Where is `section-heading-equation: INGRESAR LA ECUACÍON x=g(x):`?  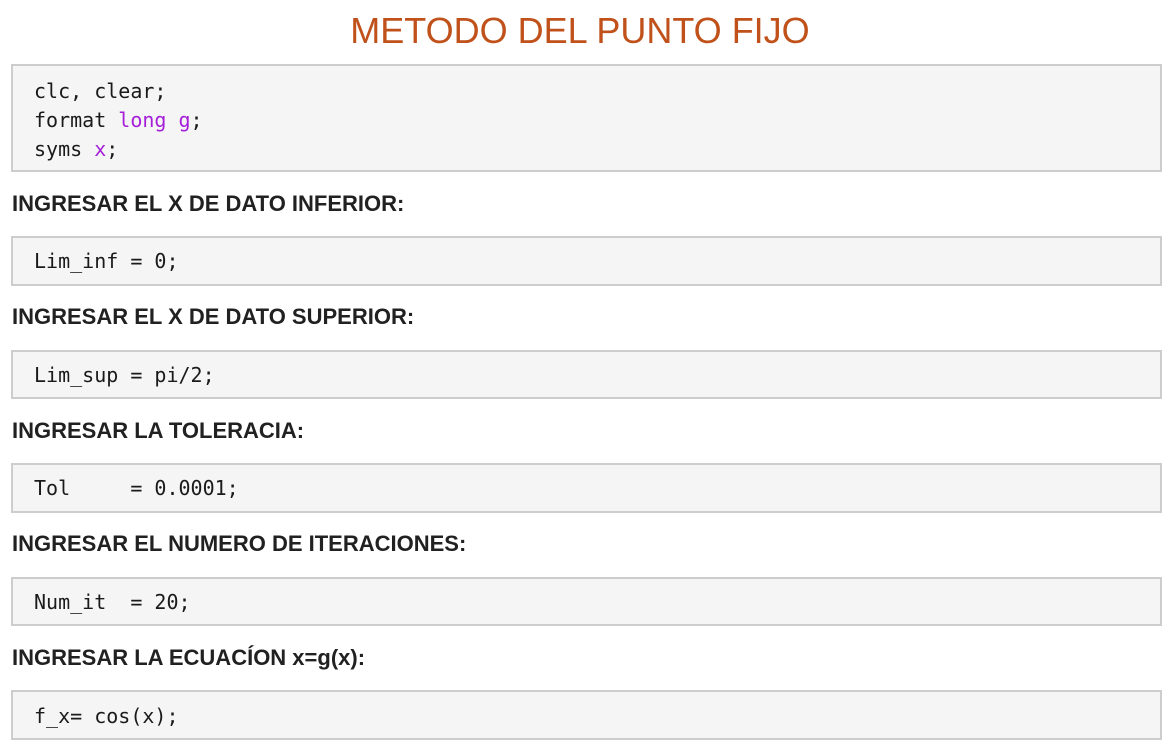
section-heading-equation: INGRESAR LA ECUACÍON x=g(x): is located at coordinates (189, 657).